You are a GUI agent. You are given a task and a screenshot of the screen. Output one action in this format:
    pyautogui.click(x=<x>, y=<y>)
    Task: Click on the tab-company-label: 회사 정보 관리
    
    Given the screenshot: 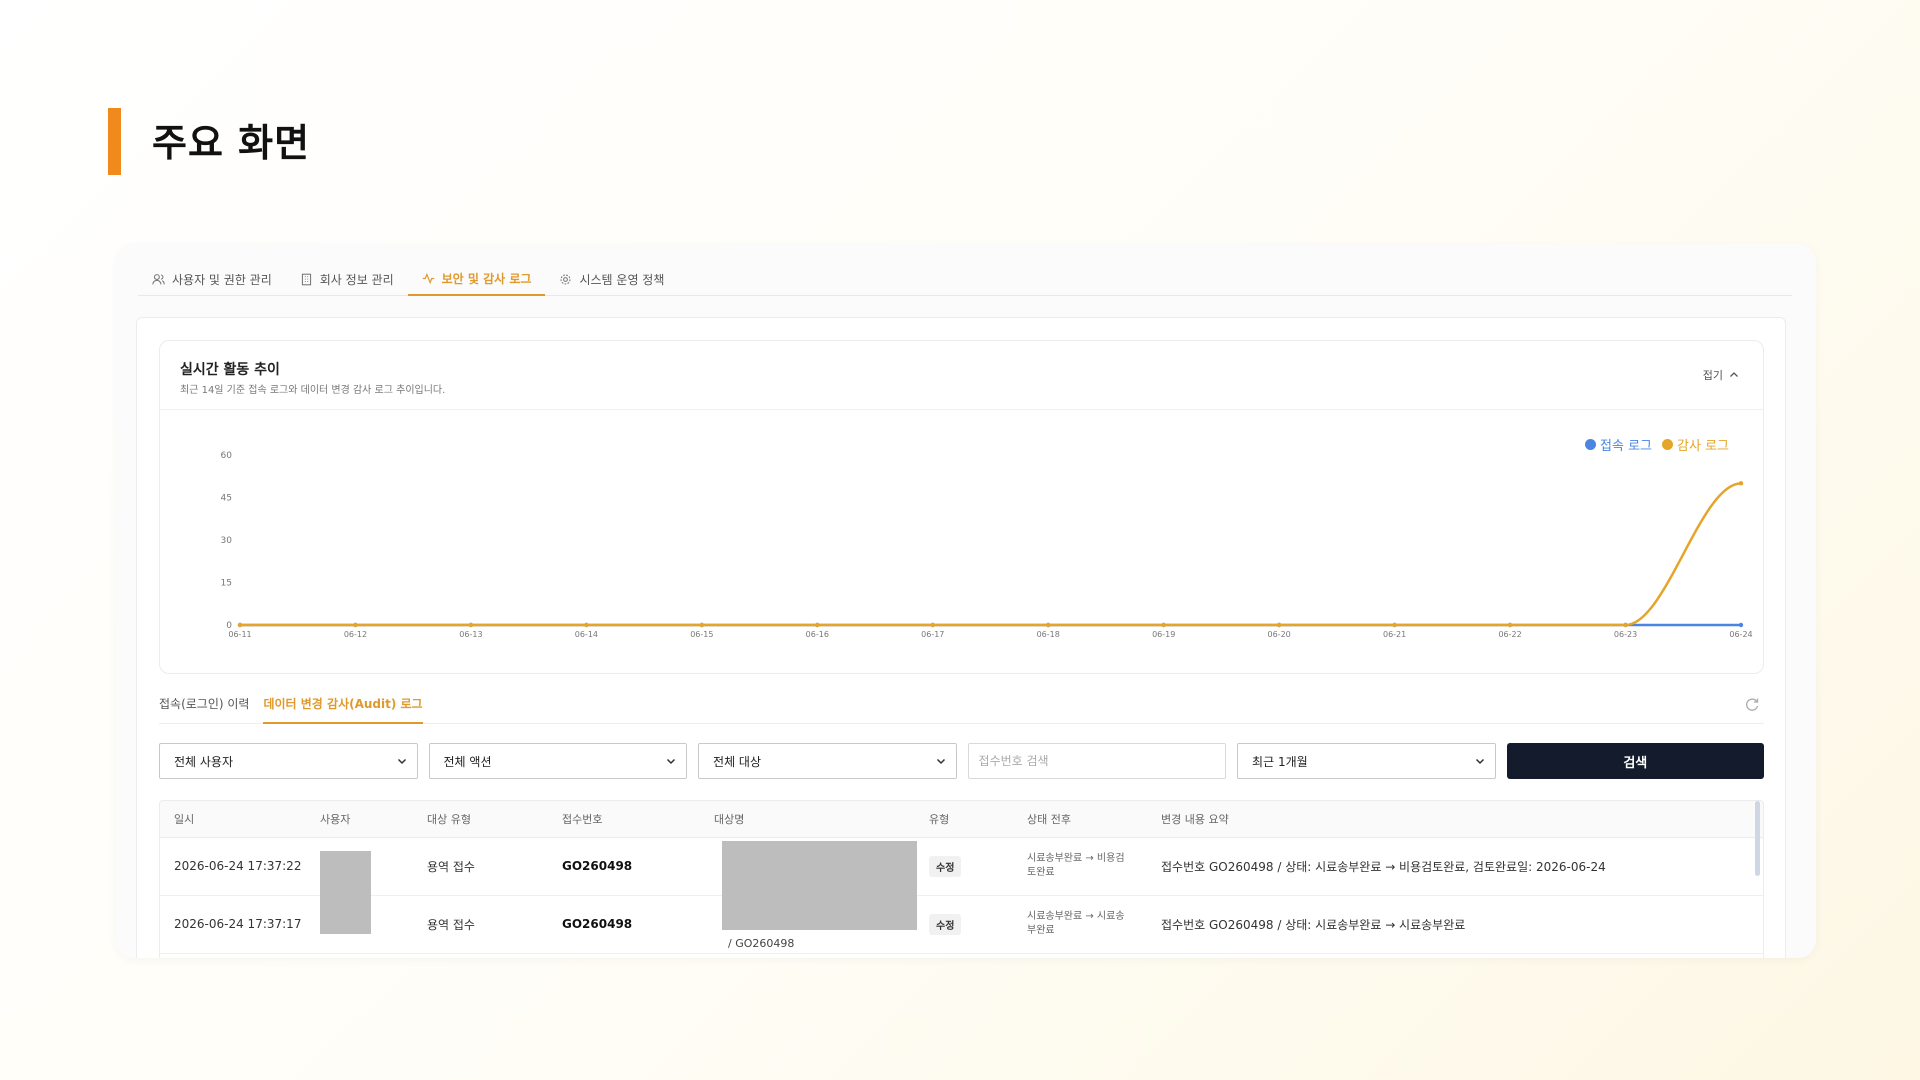 What is the action you would take?
    pyautogui.click(x=356, y=279)
    